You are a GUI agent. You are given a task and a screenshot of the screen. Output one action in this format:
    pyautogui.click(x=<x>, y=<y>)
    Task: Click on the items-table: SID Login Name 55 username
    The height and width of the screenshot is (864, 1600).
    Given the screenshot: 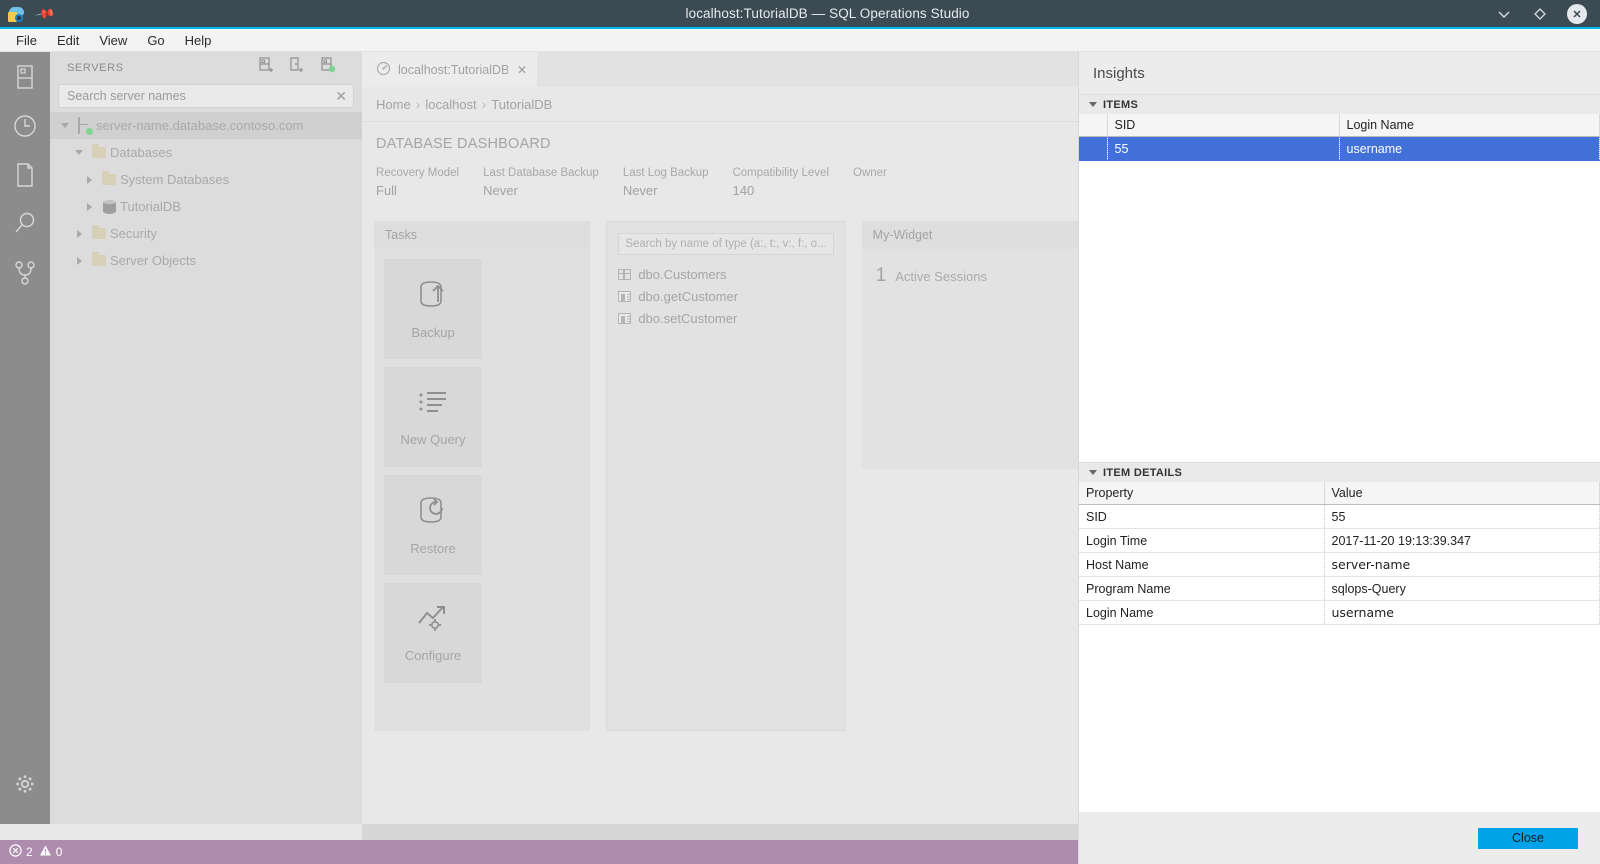 What is the action you would take?
    pyautogui.click(x=1339, y=137)
    